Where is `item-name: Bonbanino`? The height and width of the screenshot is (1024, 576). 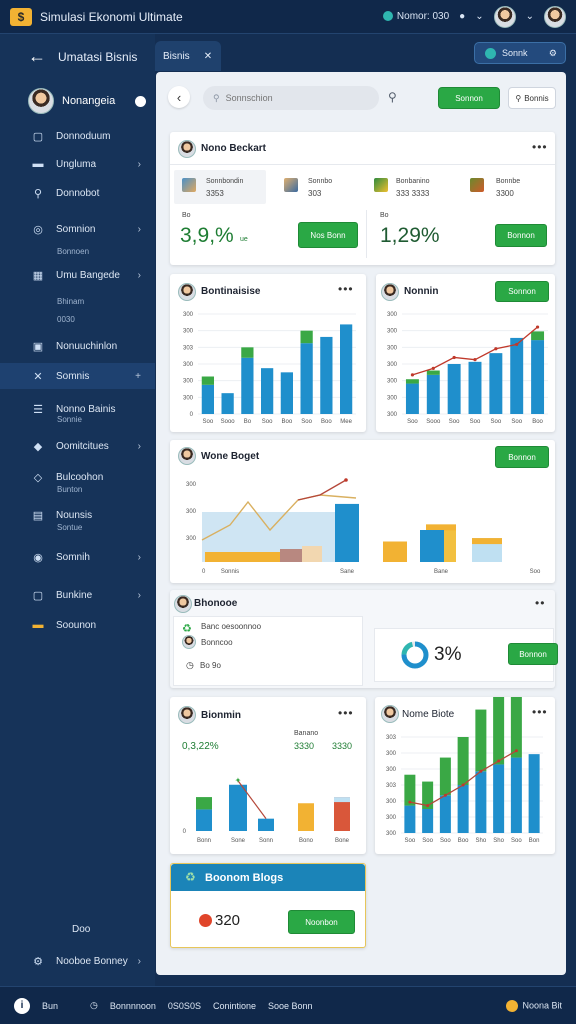
item-name: Bonbanino is located at coordinates (413, 181).